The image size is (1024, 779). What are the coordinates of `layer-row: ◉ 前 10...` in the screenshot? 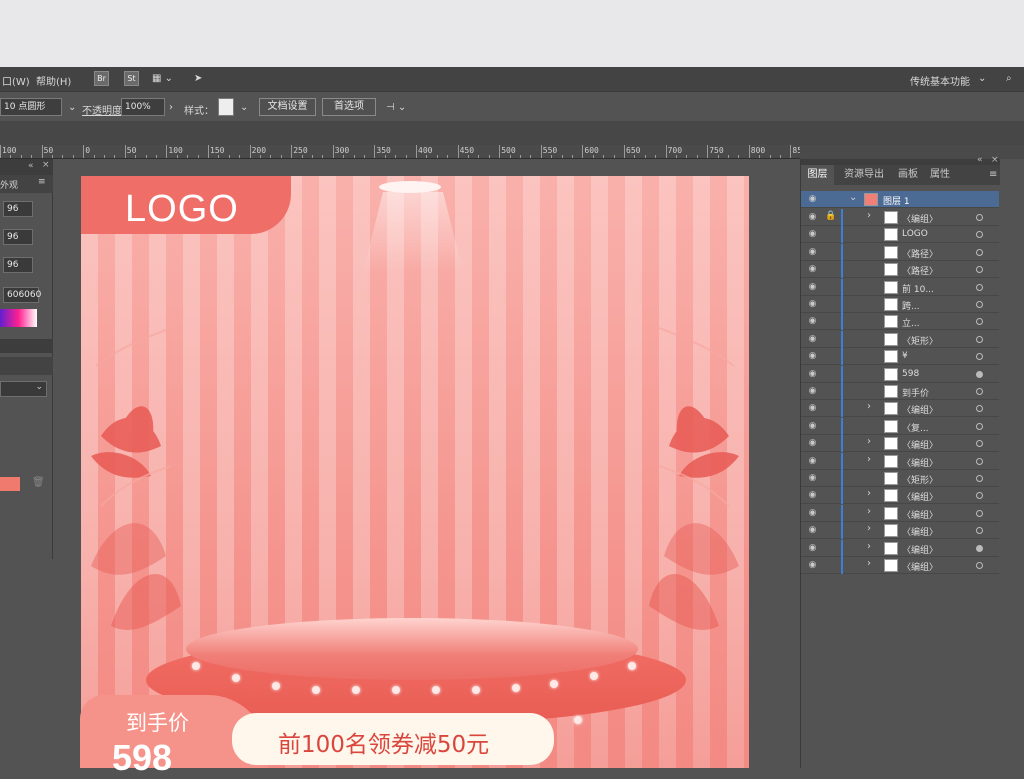 It's located at (900, 287).